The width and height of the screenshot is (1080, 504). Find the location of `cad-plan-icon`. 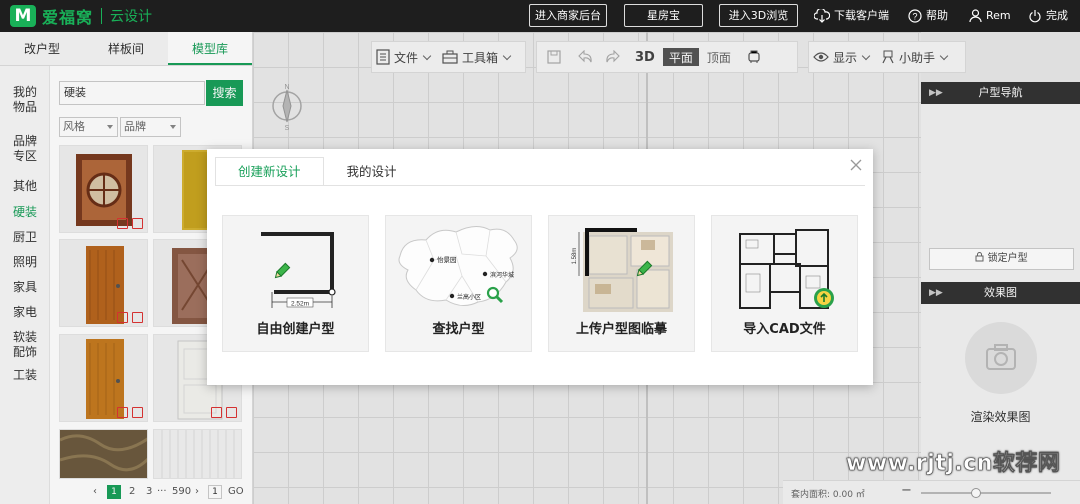

cad-plan-icon is located at coordinates (786, 269).